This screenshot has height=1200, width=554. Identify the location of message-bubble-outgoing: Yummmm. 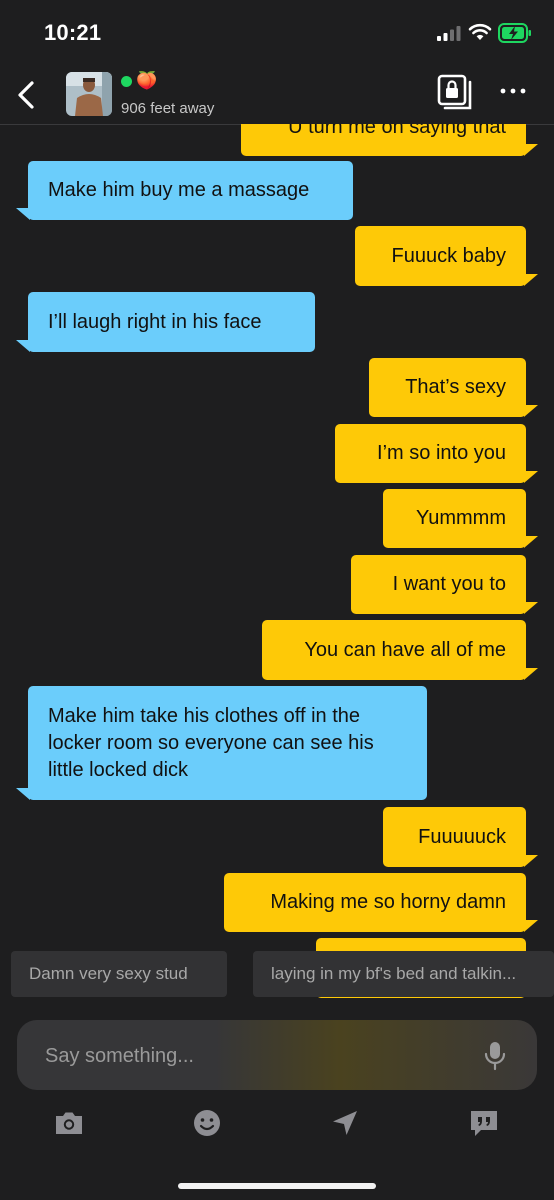
(460, 518).